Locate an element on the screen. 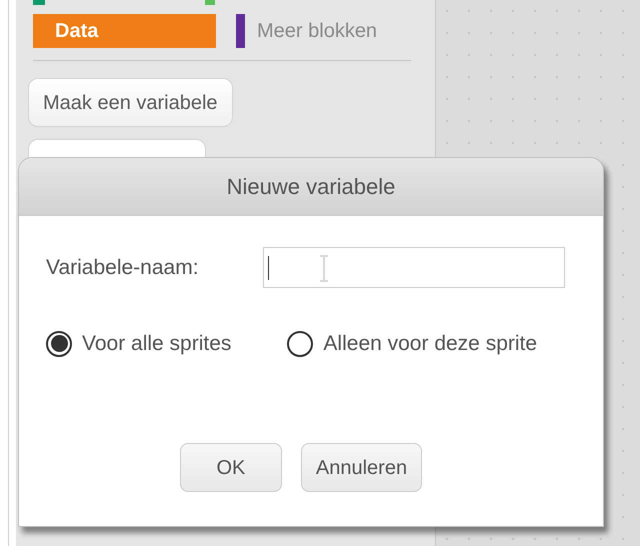  dialog-button: OK is located at coordinates (231, 467).